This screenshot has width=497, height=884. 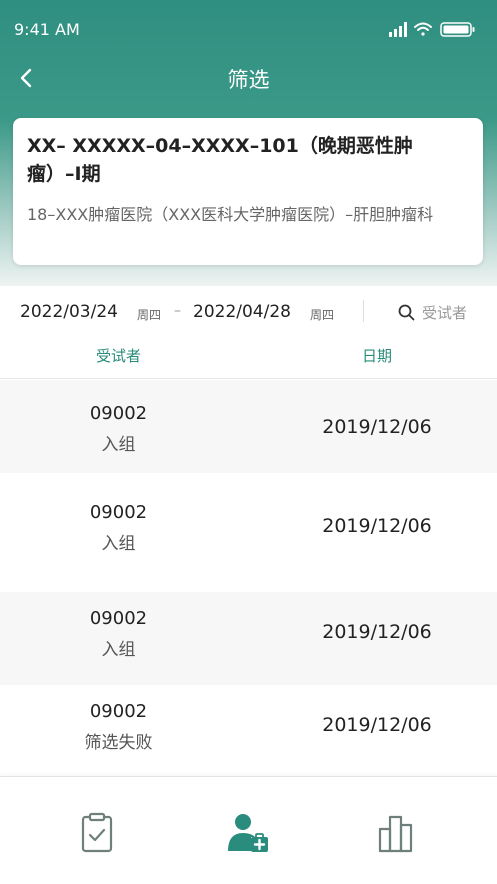 I want to click on end-date-picker: 2022/04/28, so click(x=242, y=312).